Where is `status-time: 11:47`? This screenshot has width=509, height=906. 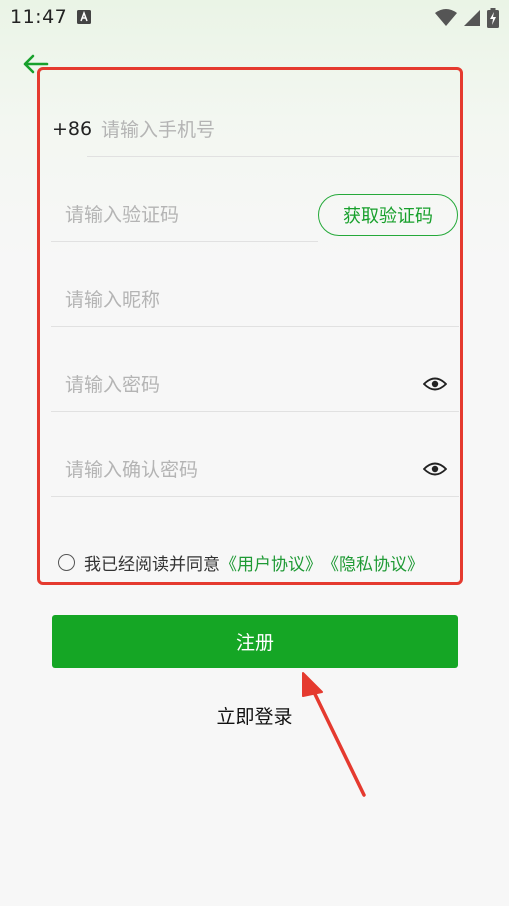 status-time: 11:47 is located at coordinates (39, 17).